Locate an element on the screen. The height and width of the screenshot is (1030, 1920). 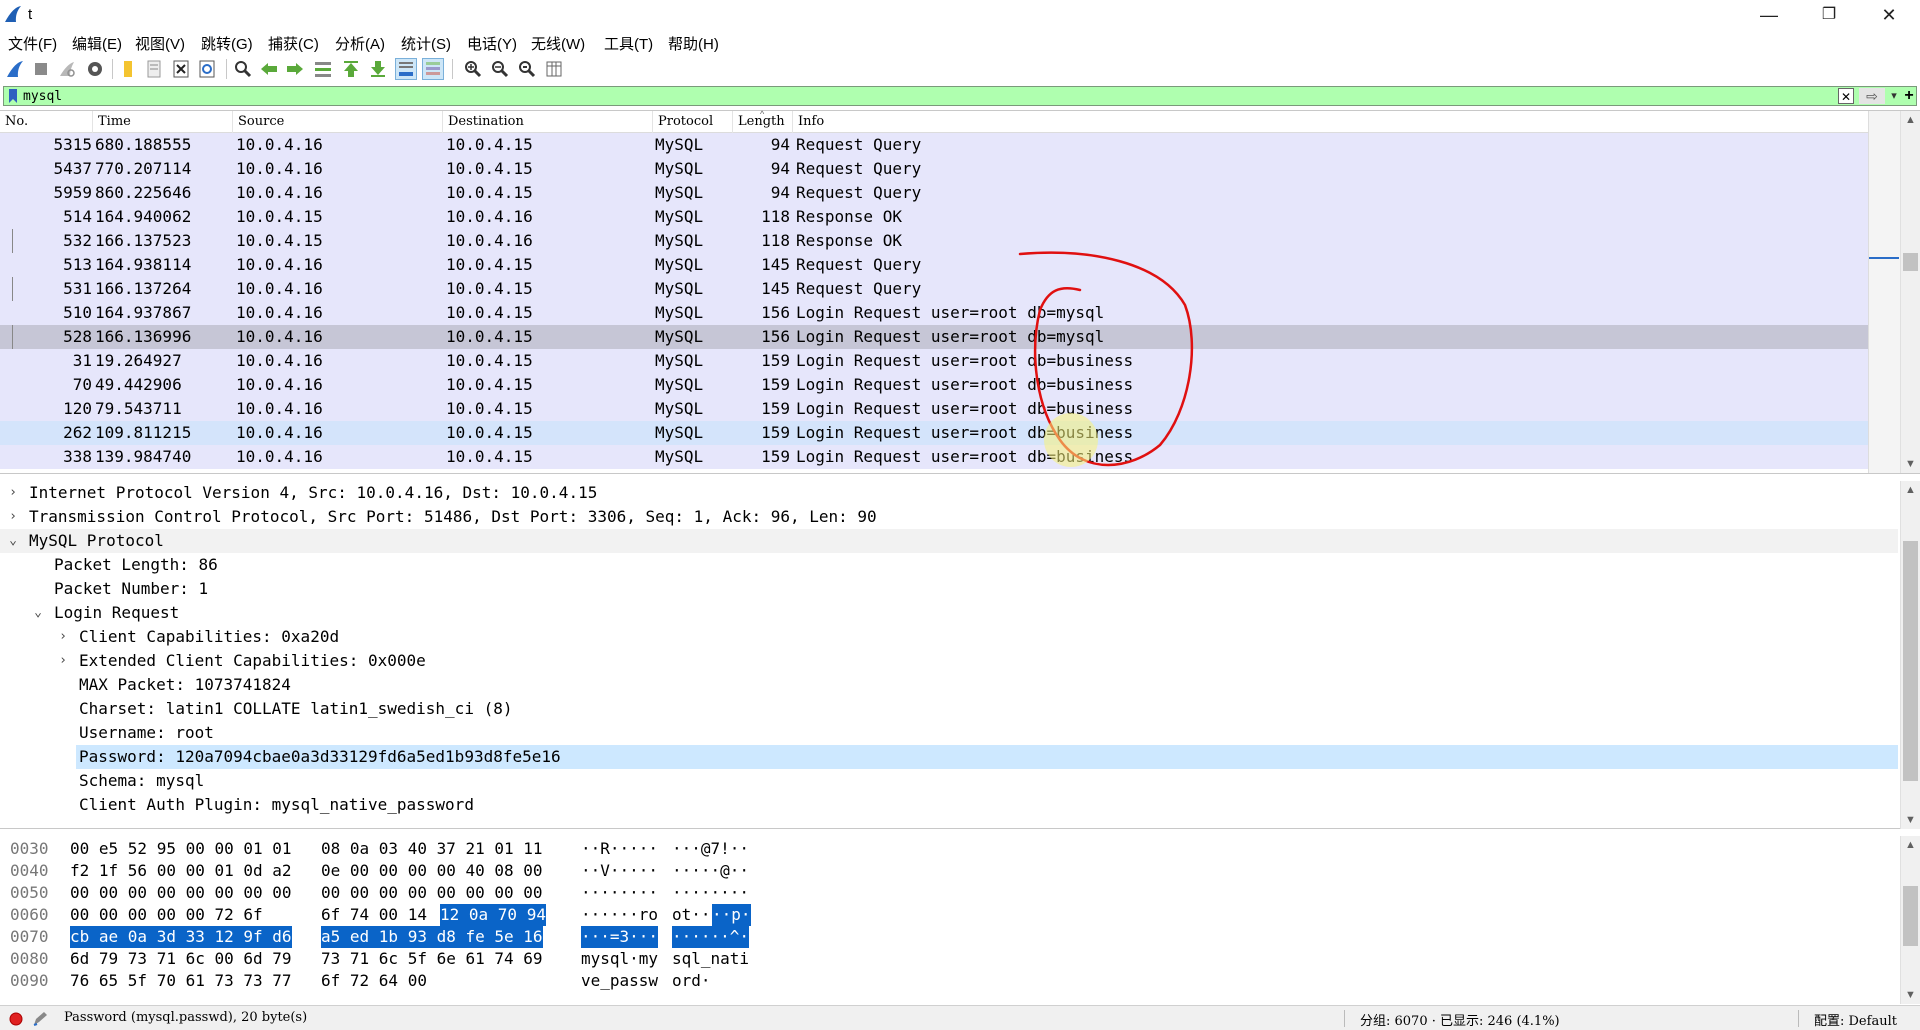
reload-file-icon is located at coordinates (207, 69).